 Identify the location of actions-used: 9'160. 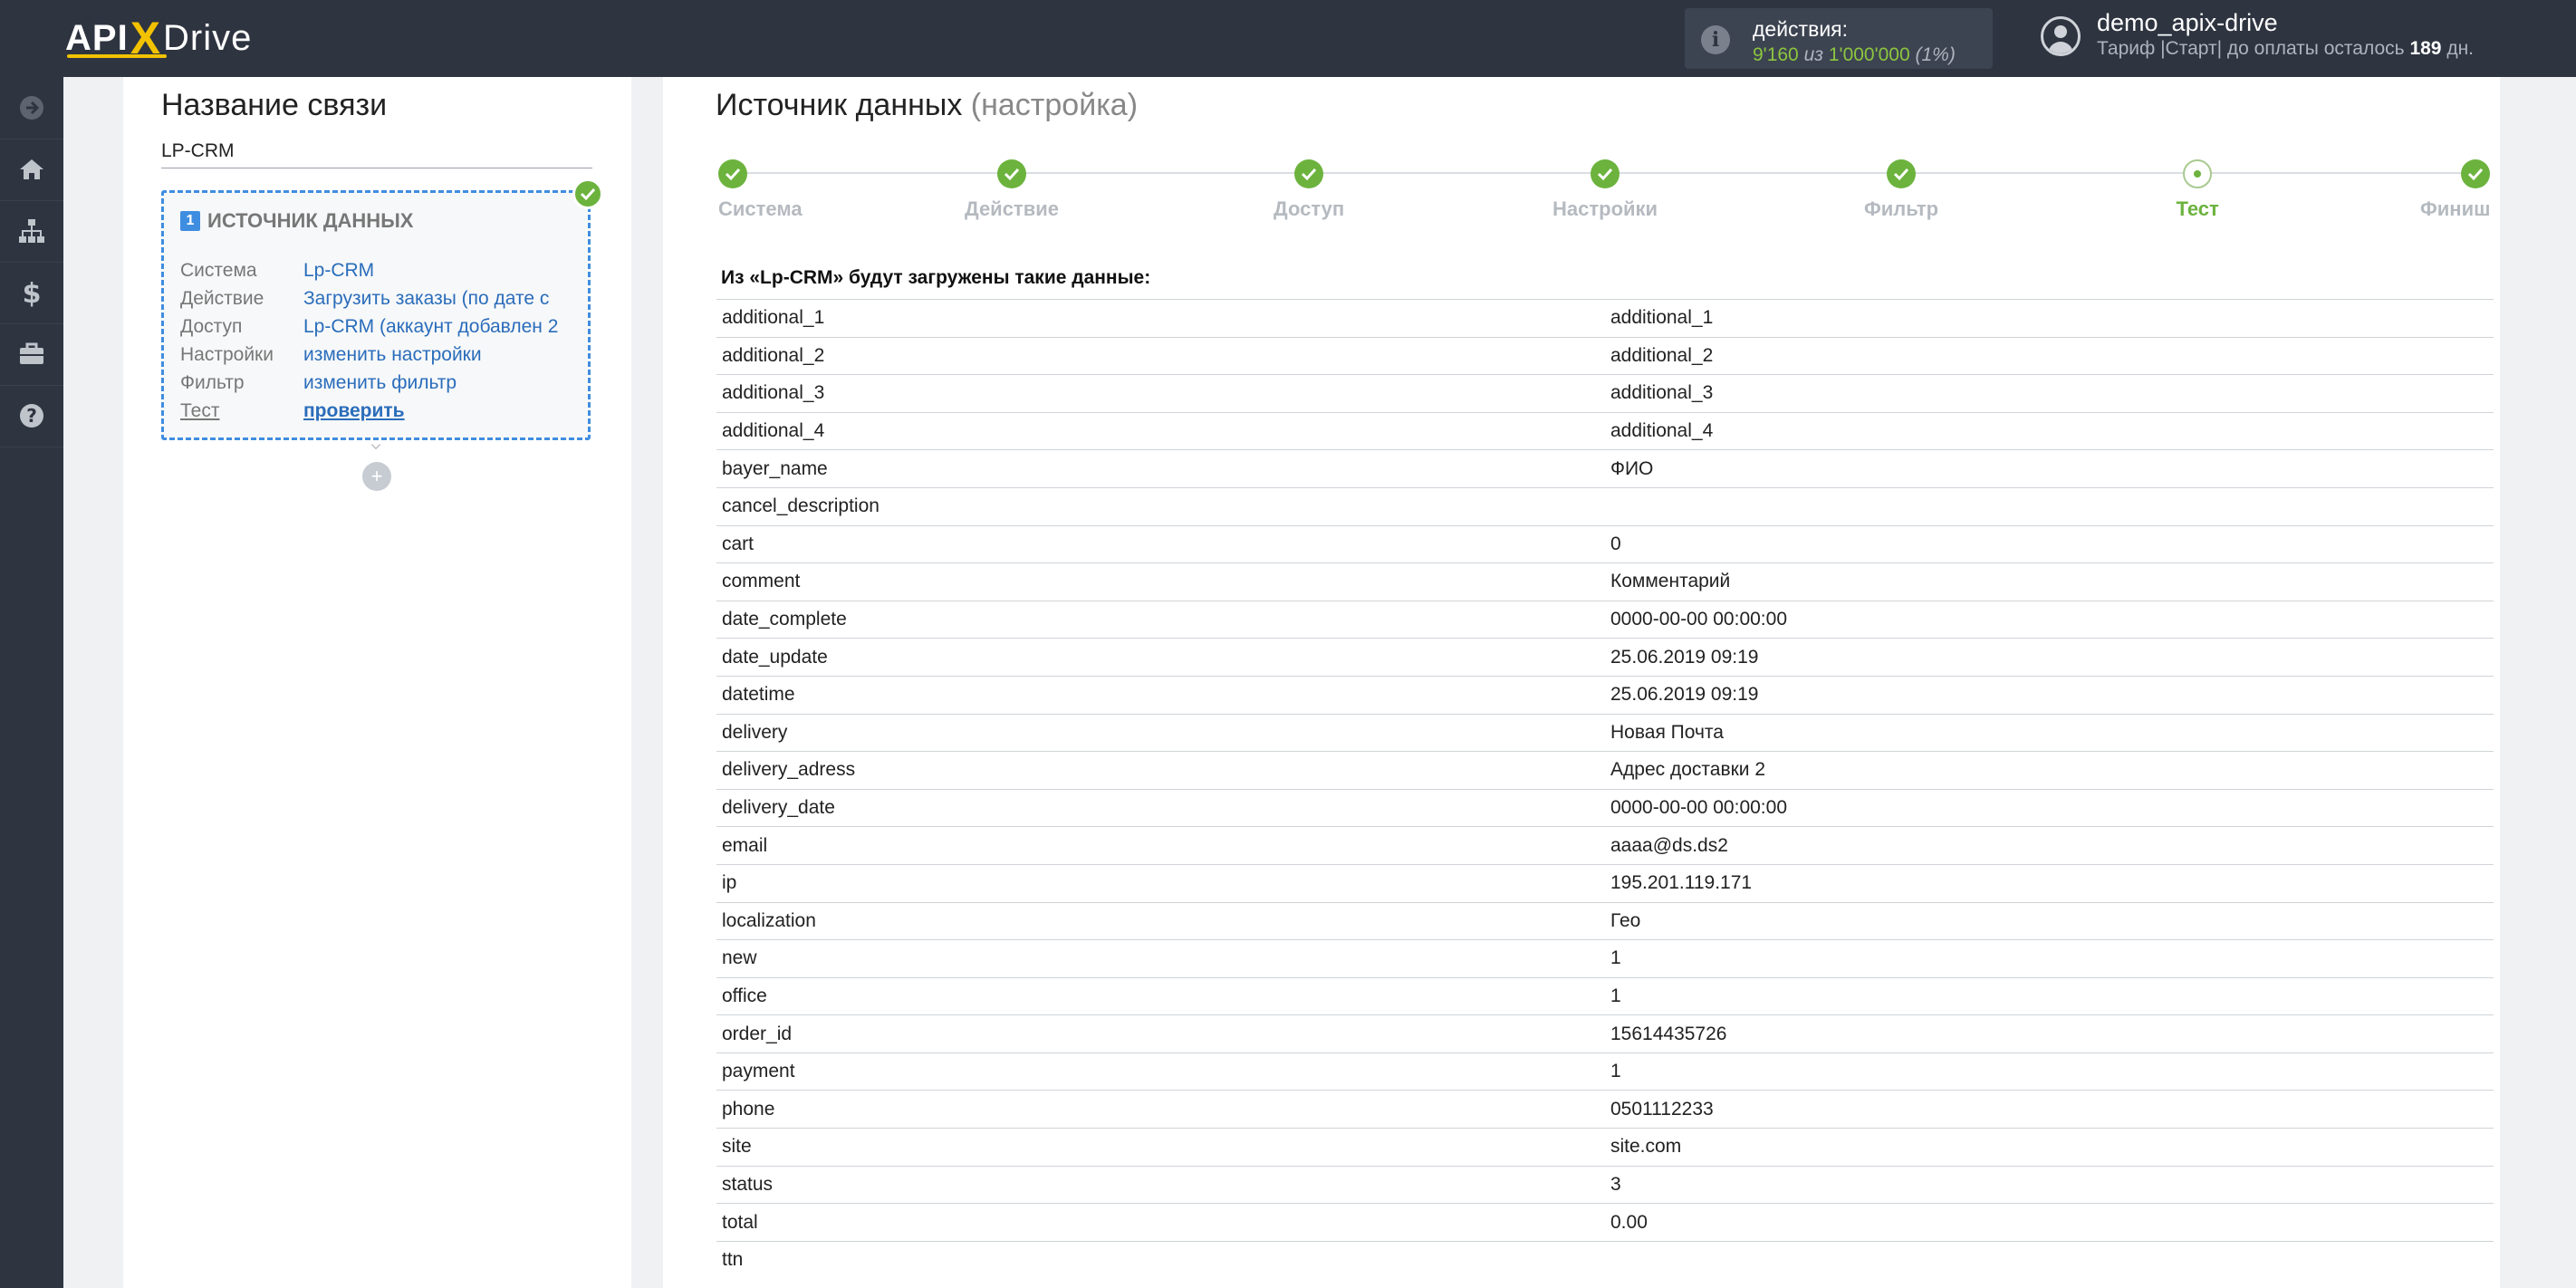
(1776, 54).